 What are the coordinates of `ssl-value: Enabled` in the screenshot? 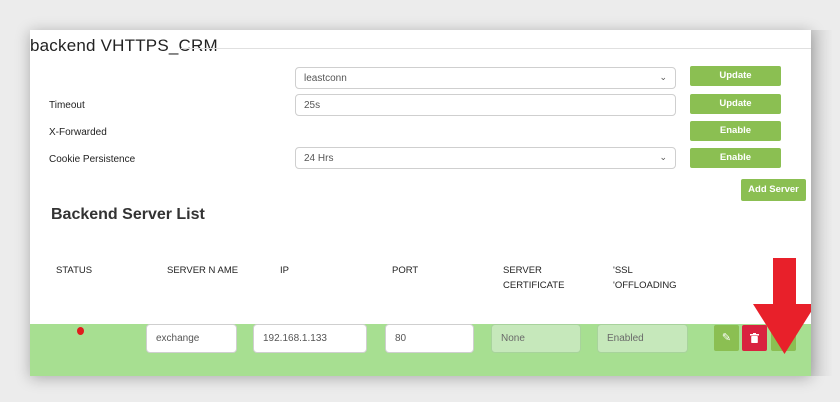 It's located at (625, 338).